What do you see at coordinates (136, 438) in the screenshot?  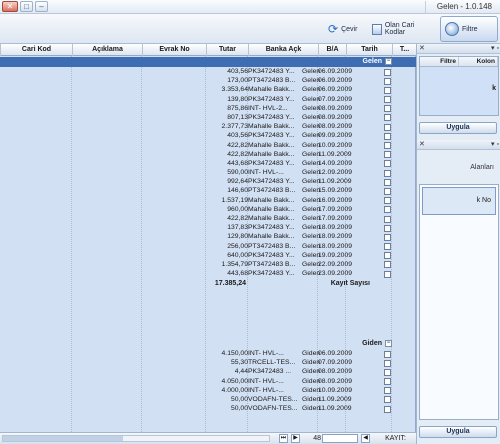 I see `horizontal-scrollbar` at bounding box center [136, 438].